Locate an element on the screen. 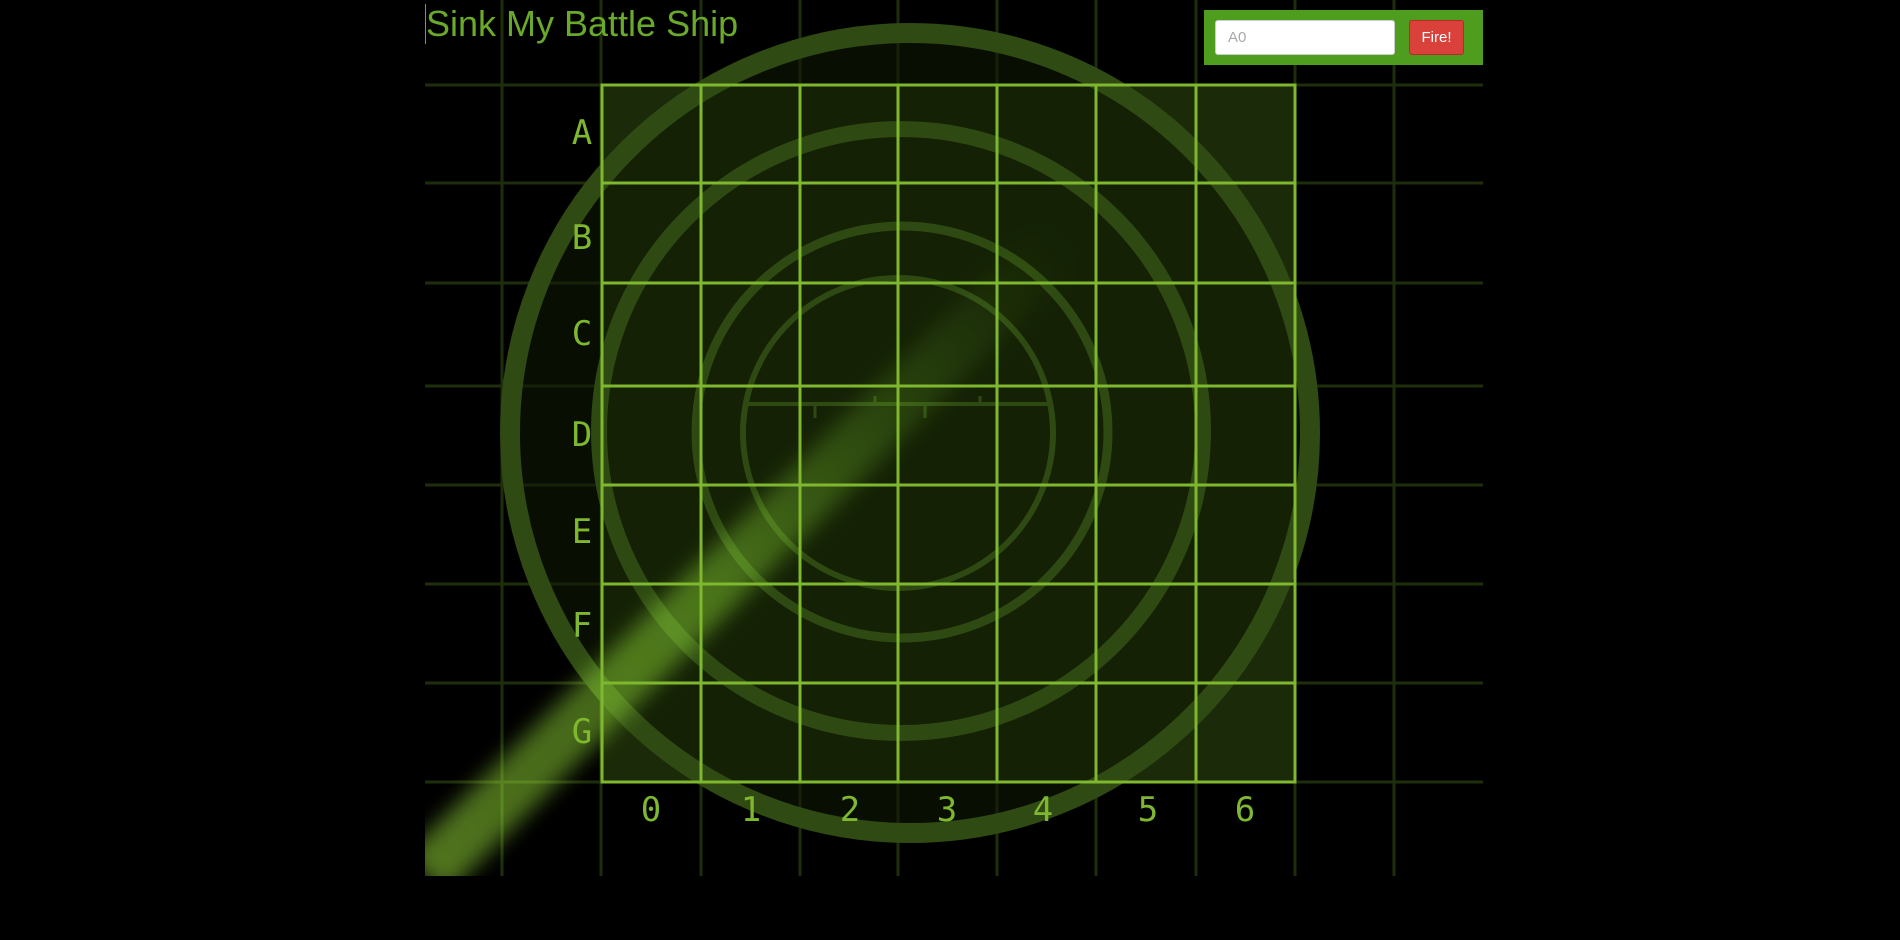  row-label-d: D is located at coordinates (582, 435).